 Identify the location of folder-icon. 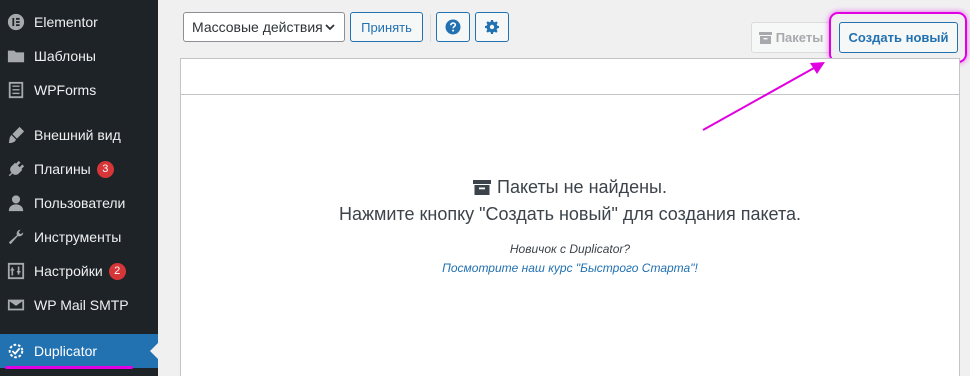
(16, 56).